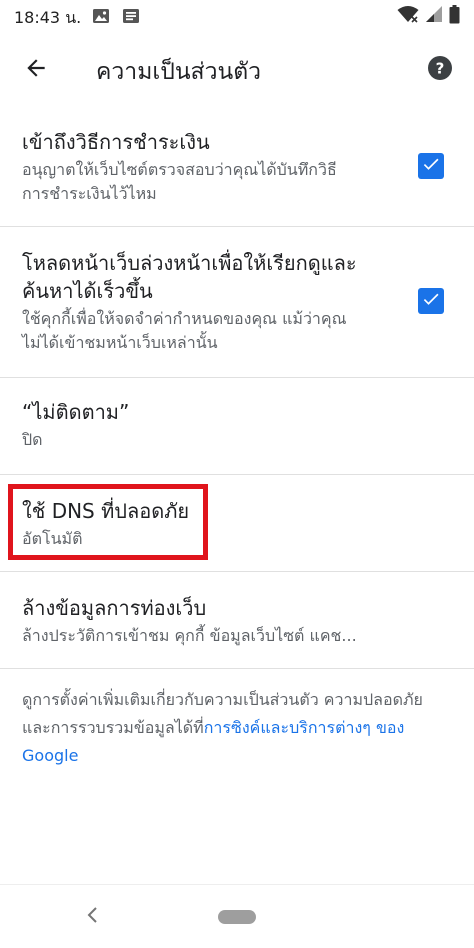 This screenshot has width=474, height=948. What do you see at coordinates (52, 538) in the screenshot?
I see `setting-subtitle: อัตโนมัติ` at bounding box center [52, 538].